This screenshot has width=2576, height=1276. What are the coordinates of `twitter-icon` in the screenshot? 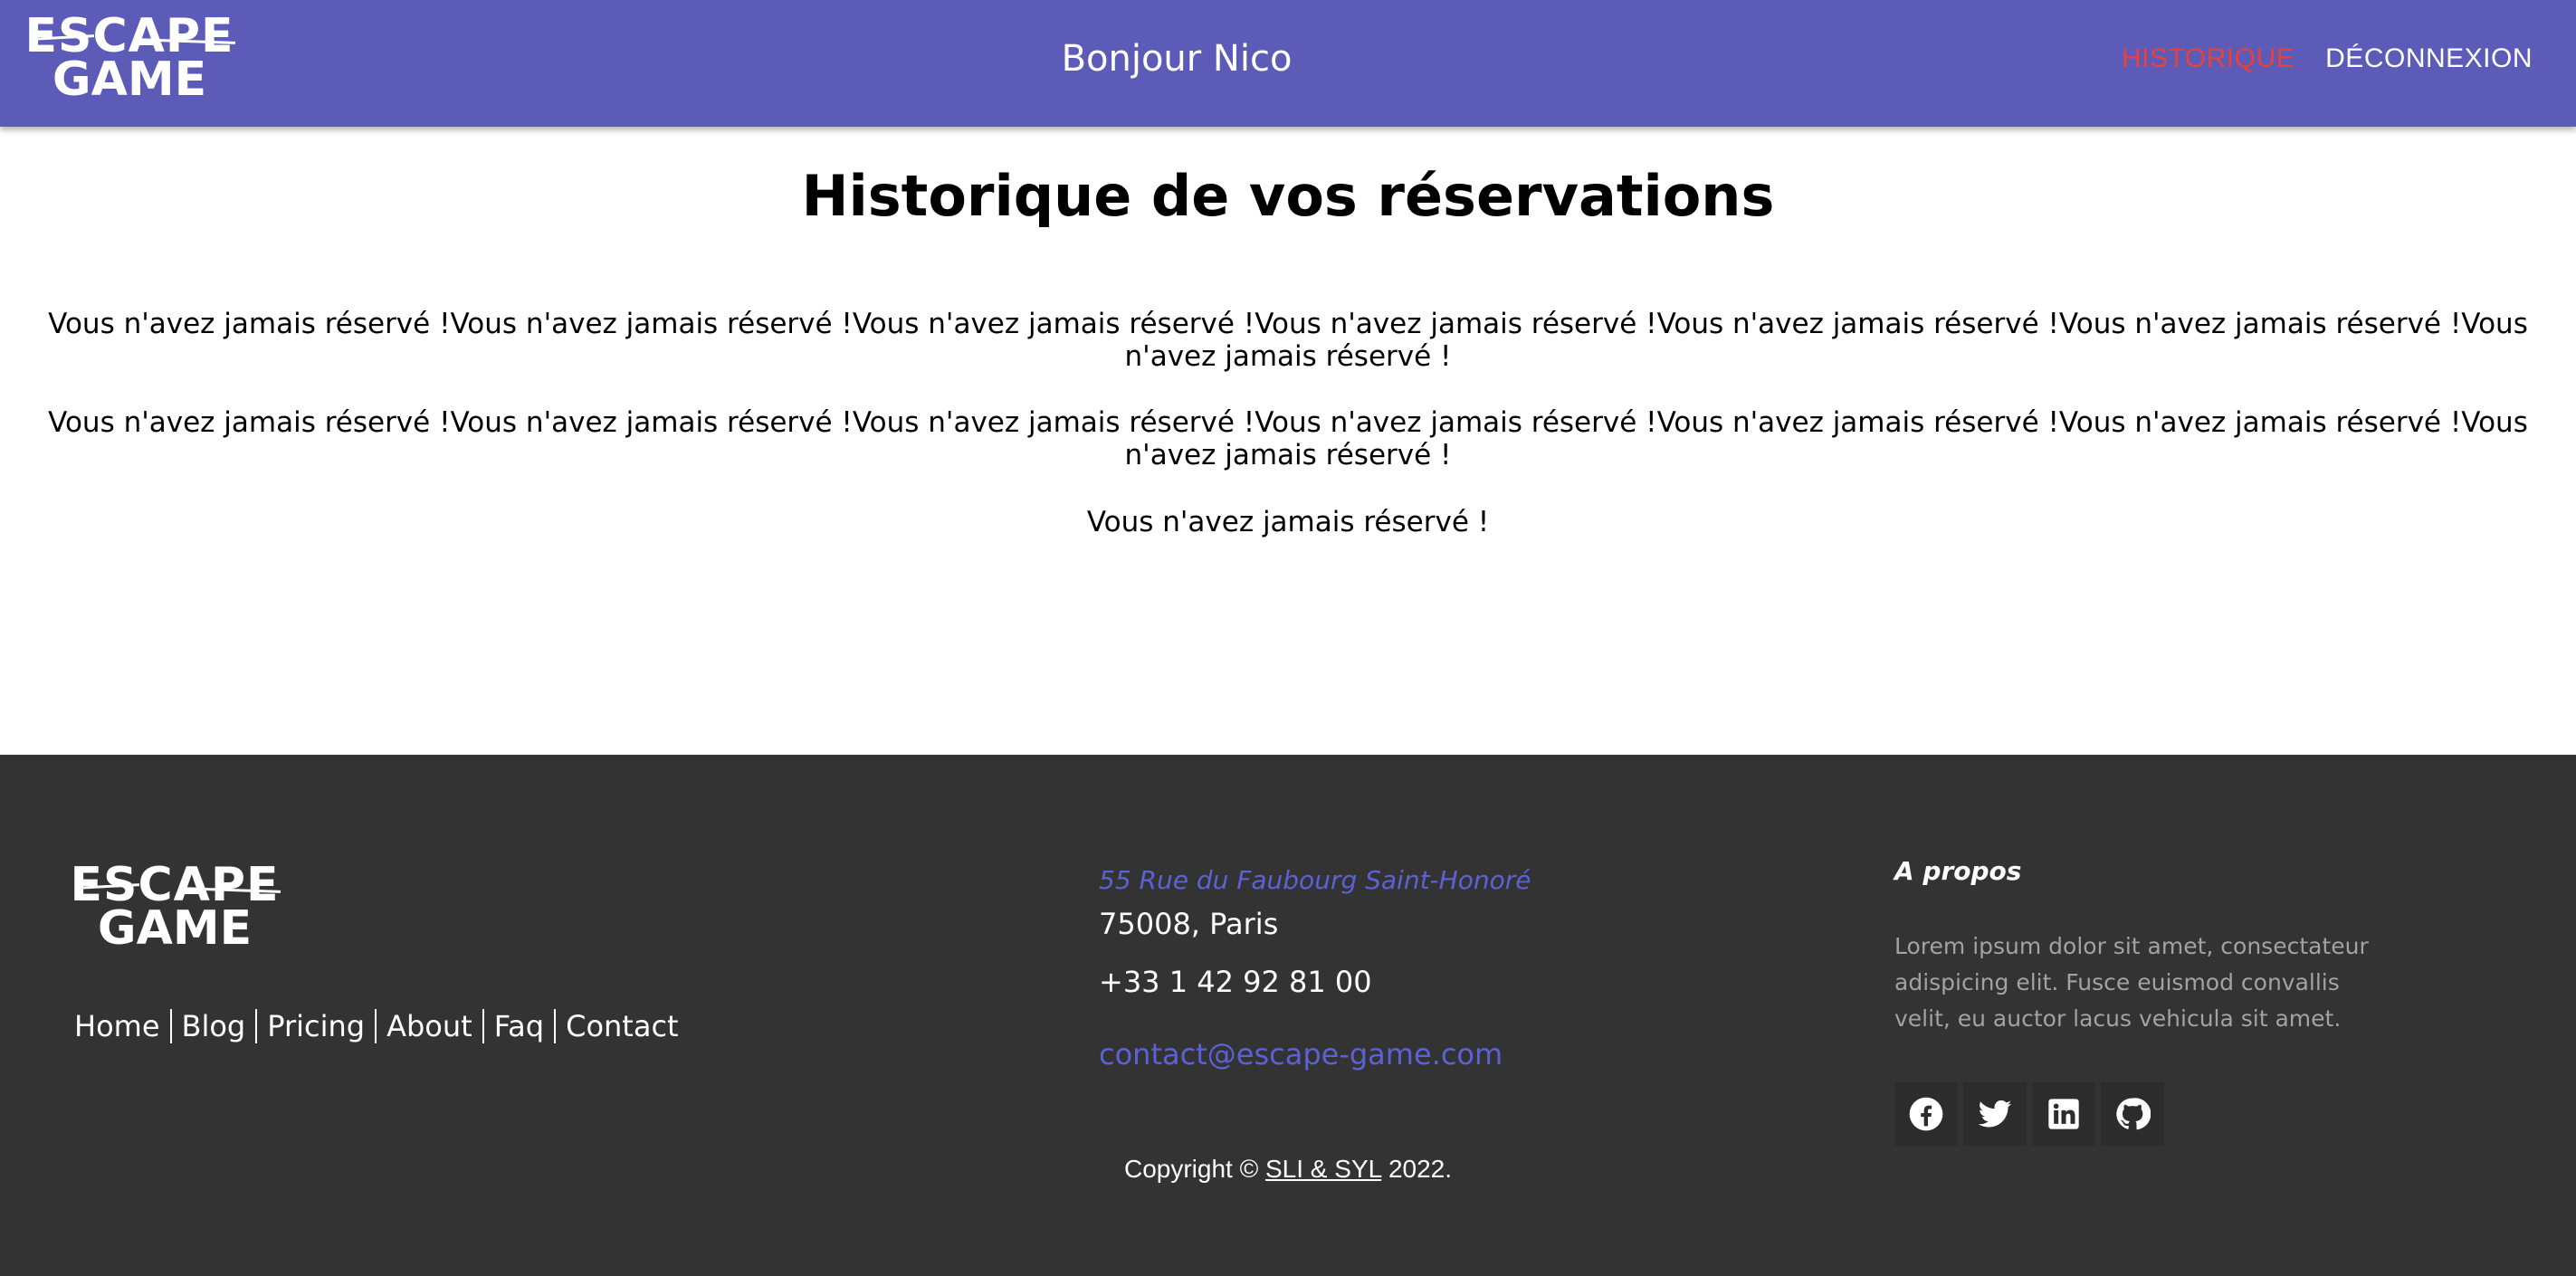 It's located at (1995, 1114).